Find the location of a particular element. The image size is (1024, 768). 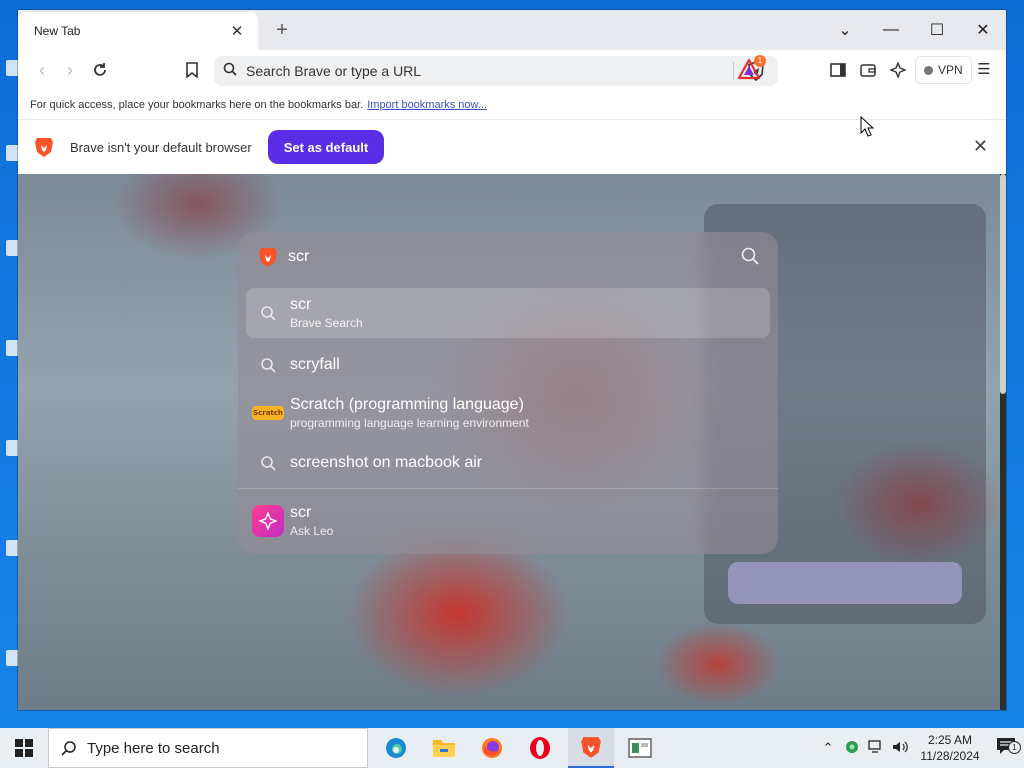

start-button is located at coordinates (24, 748).